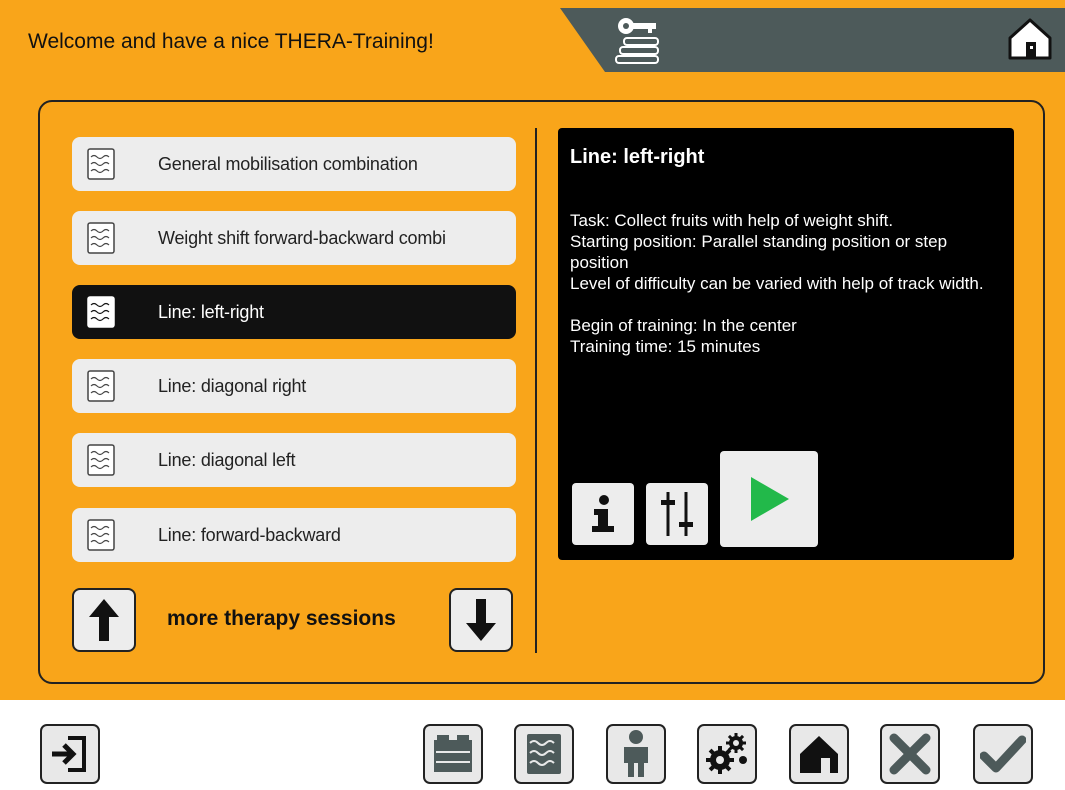  I want to click on session-item-label: General mobilisation combination, so click(288, 163).